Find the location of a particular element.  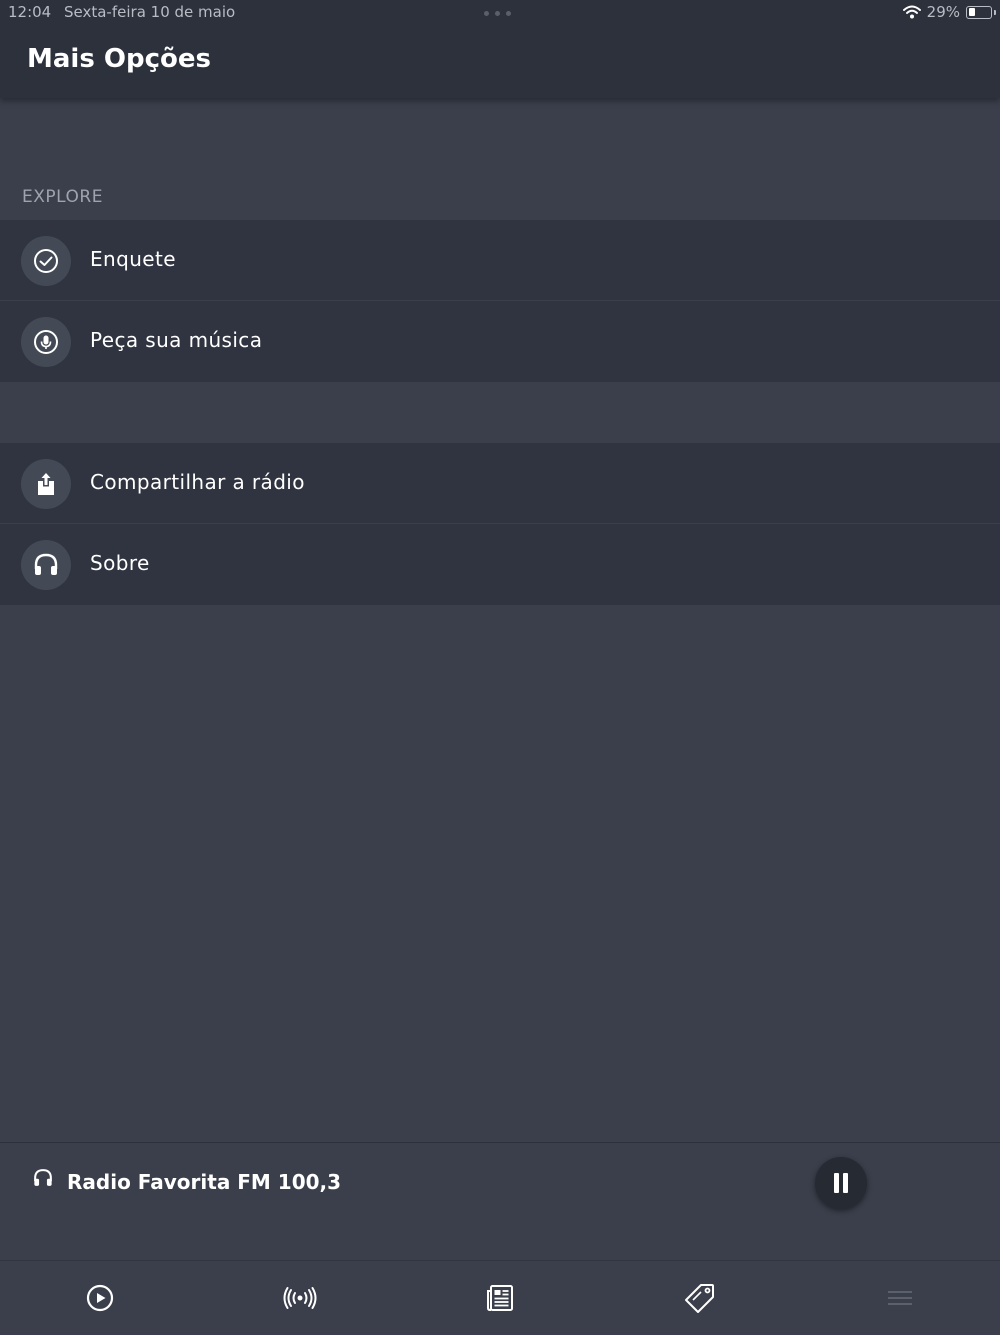

tab-player is located at coordinates (100, 1298).